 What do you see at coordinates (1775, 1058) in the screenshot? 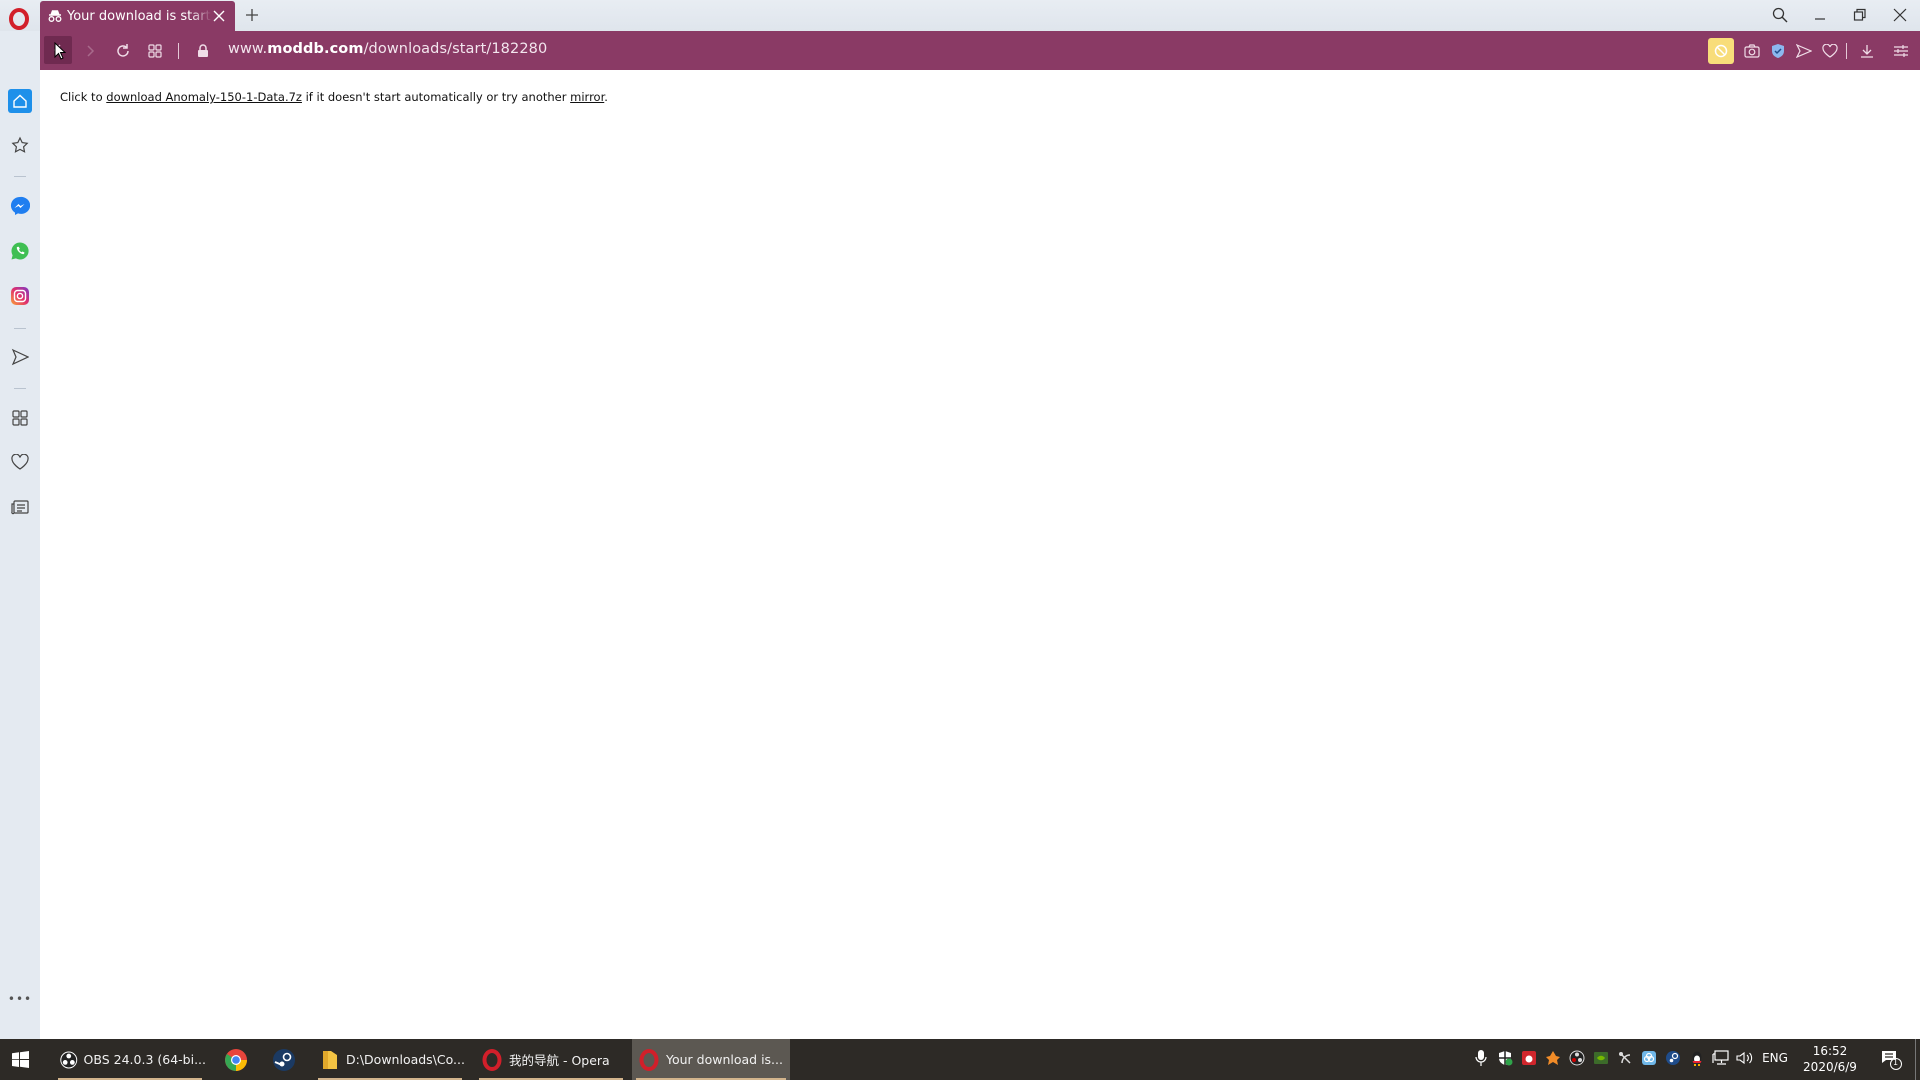
I see `tray-language: ENG` at bounding box center [1775, 1058].